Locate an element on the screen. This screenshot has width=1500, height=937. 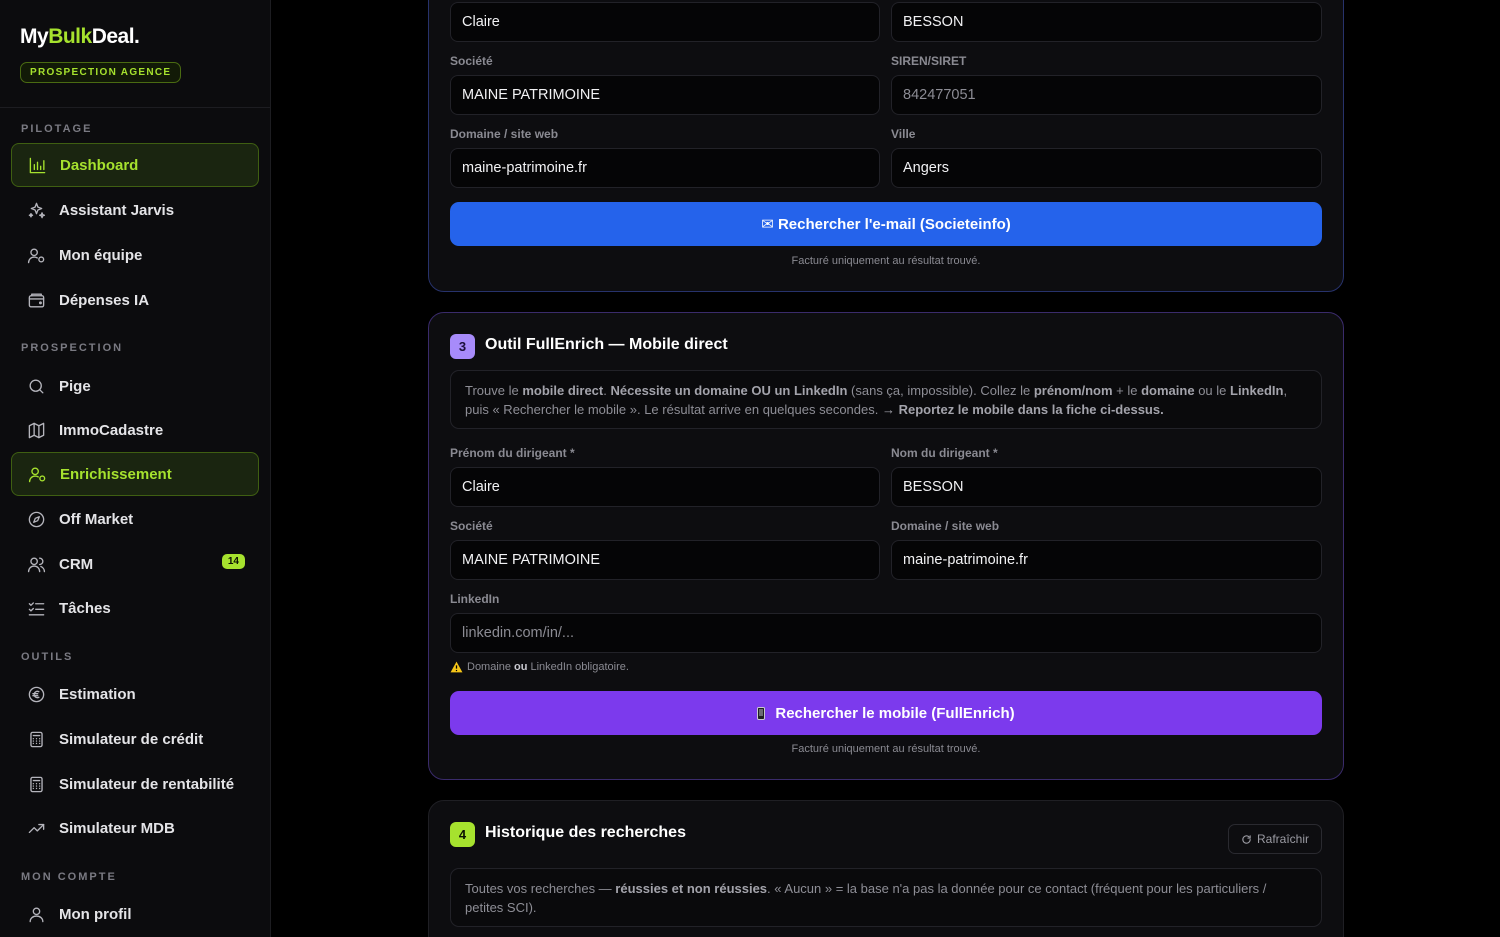
logo-part: My is located at coordinates (34, 36).